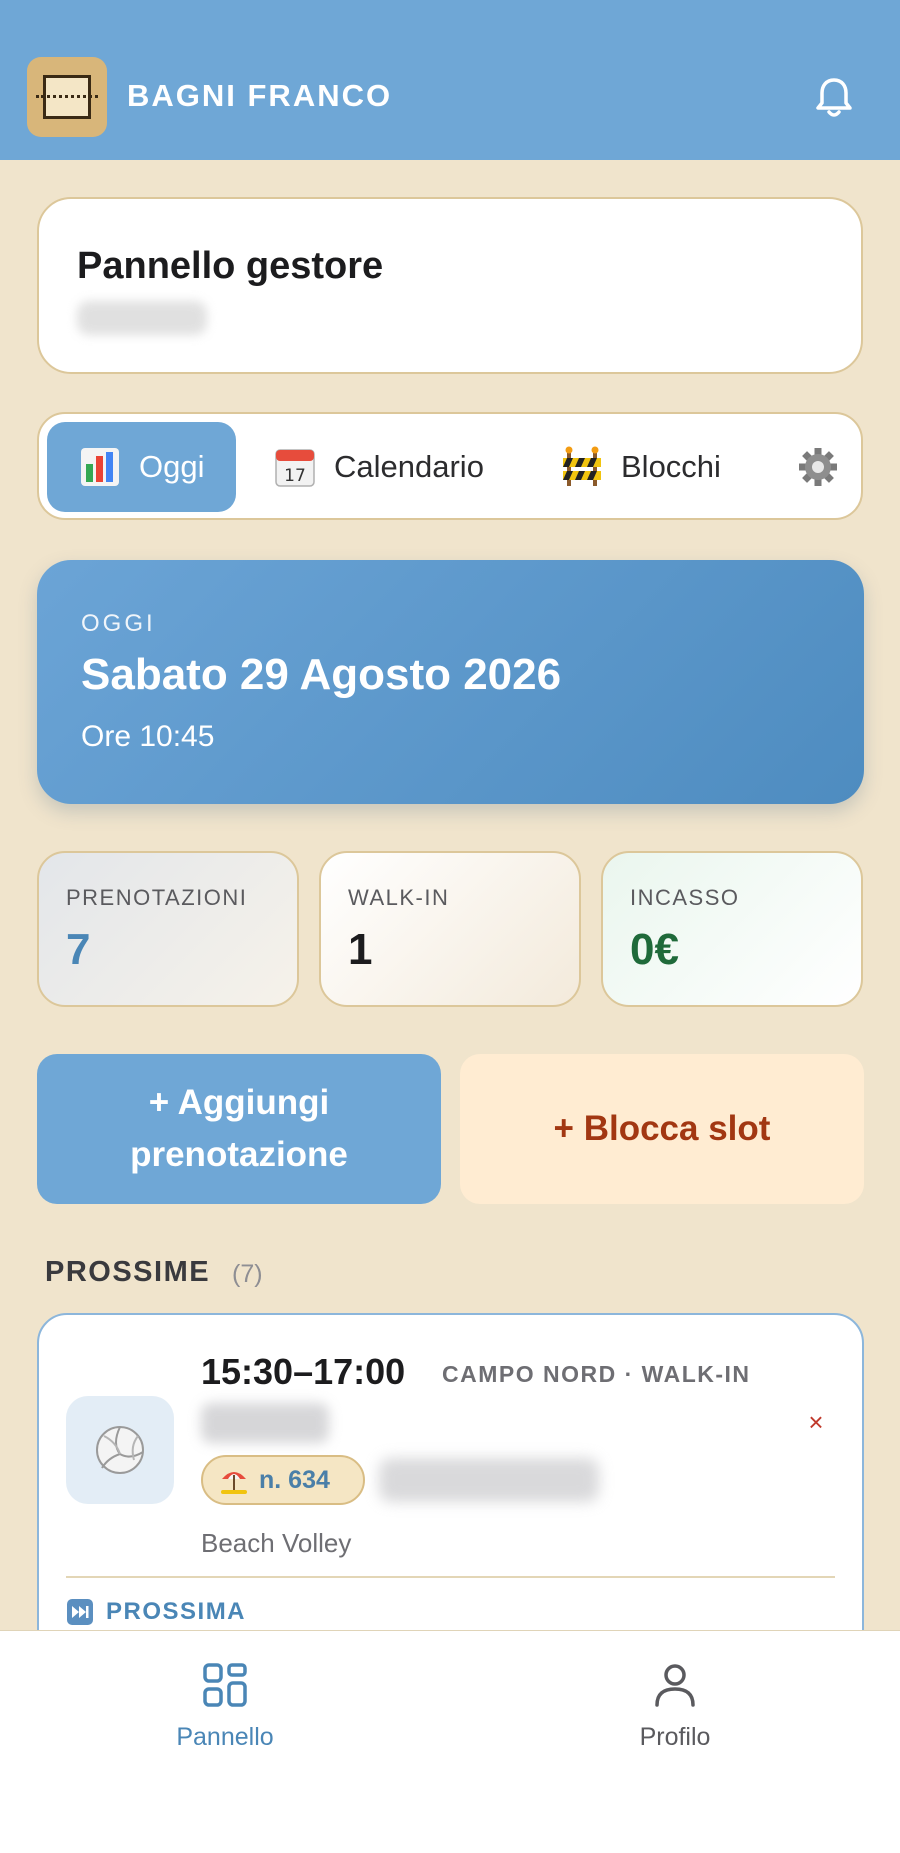 This screenshot has height=1853, width=900. I want to click on add-booking-button: + Aggiungi prenotazione, so click(239, 1129).